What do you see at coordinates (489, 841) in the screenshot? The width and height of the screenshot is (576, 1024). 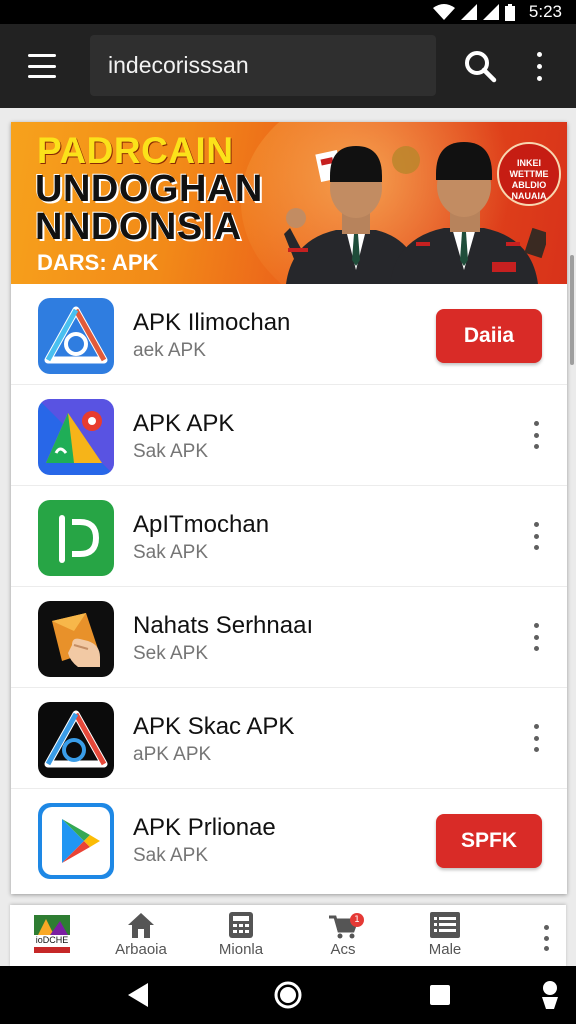 I see `app-action-button: SPFK` at bounding box center [489, 841].